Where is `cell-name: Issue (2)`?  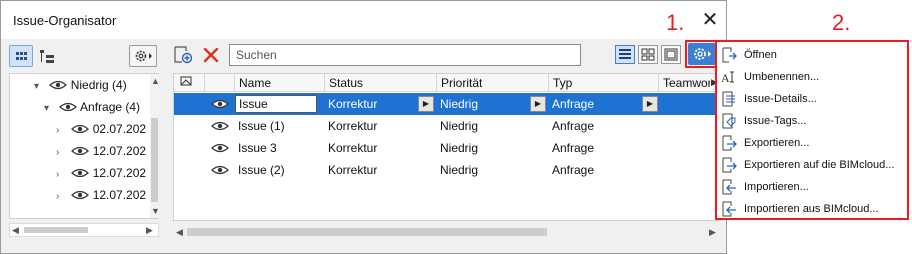
cell-name: Issue (2) is located at coordinates (279, 170).